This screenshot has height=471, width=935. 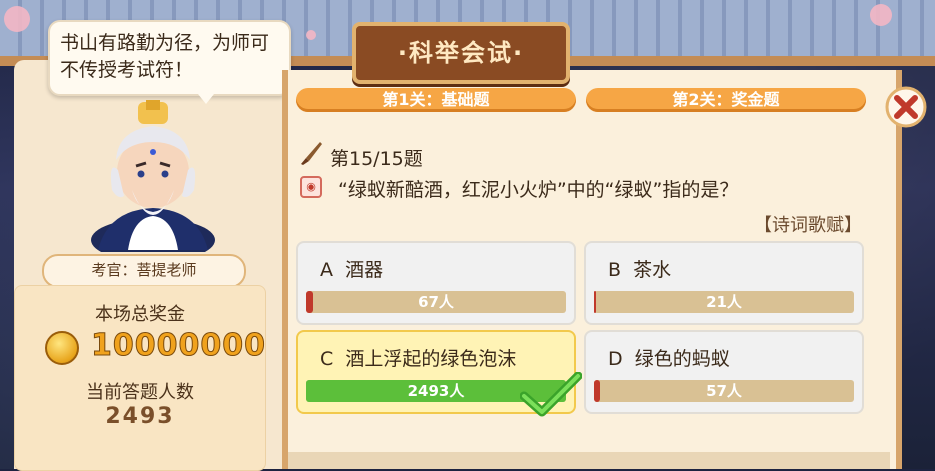 I want to click on option-a: A 酒器 67人, so click(x=436, y=283).